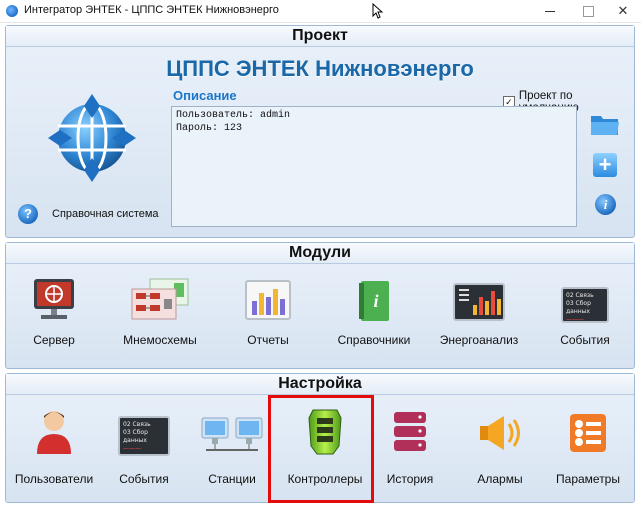 The image size is (641, 507). Describe the element at coordinates (268, 340) in the screenshot. I see `module-label: Отчеты` at that location.